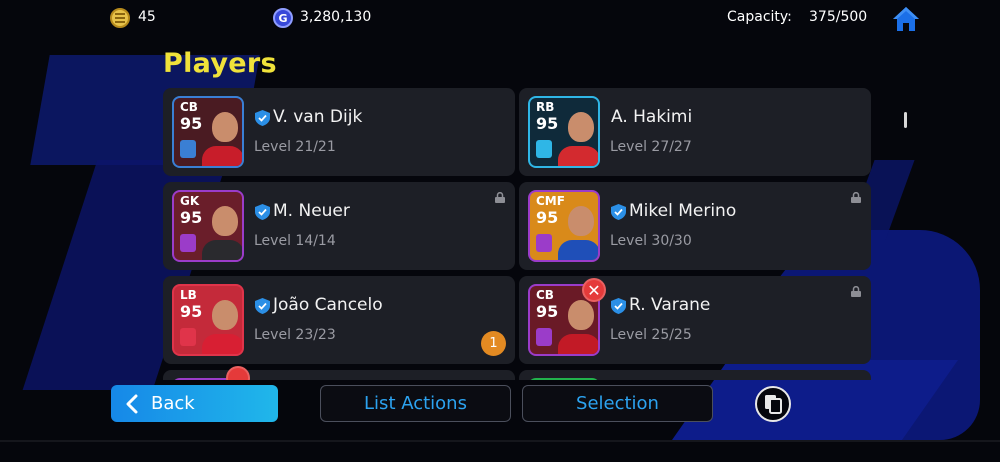 Image resolution: width=1000 pixels, height=462 pixels. What do you see at coordinates (190, 201) in the screenshot?
I see `player-position: GK` at bounding box center [190, 201].